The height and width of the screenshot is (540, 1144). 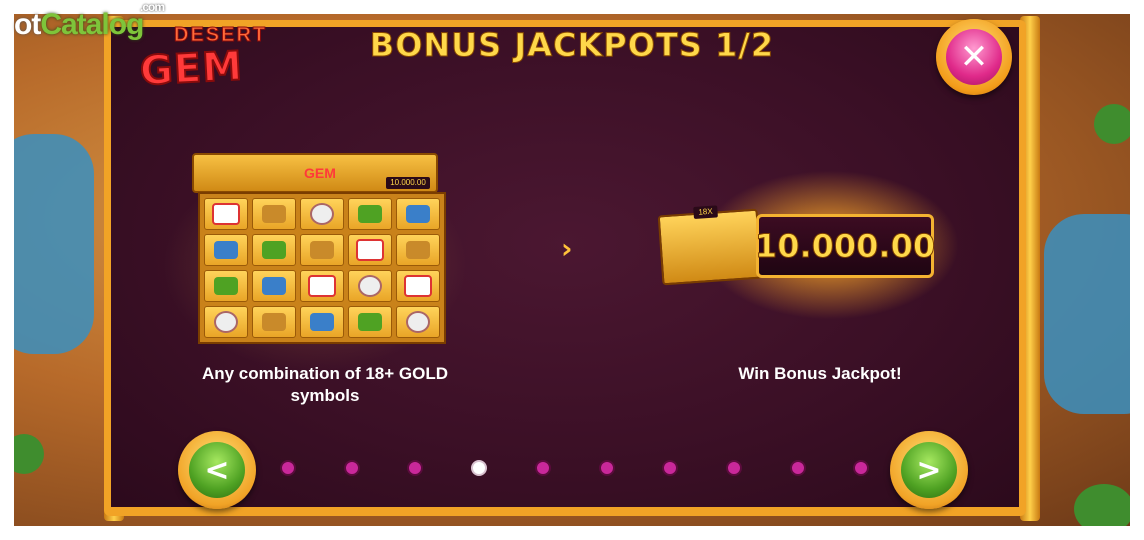 I want to click on reel-logo-word: GEM, so click(x=320, y=173).